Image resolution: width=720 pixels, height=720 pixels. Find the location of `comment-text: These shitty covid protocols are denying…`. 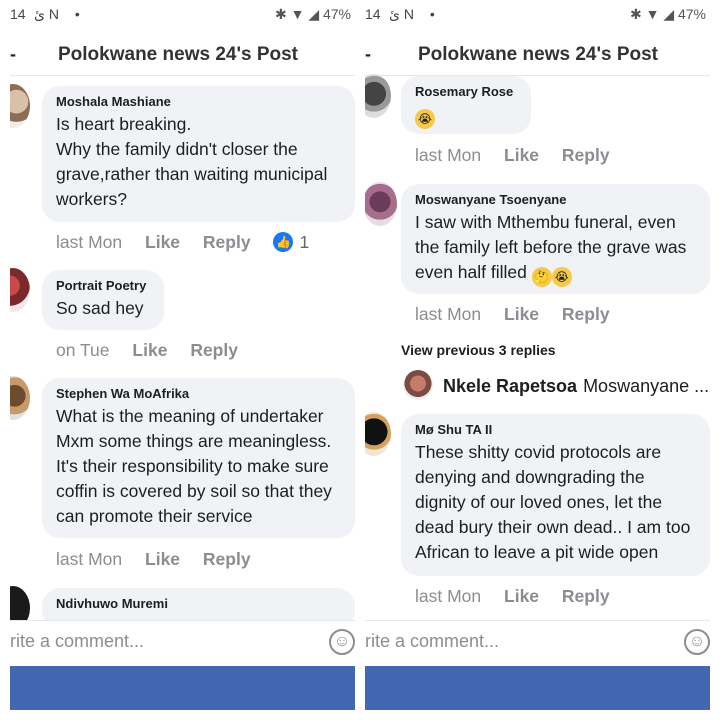

comment-text: These shitty covid protocols are denying… is located at coordinates (555, 502).